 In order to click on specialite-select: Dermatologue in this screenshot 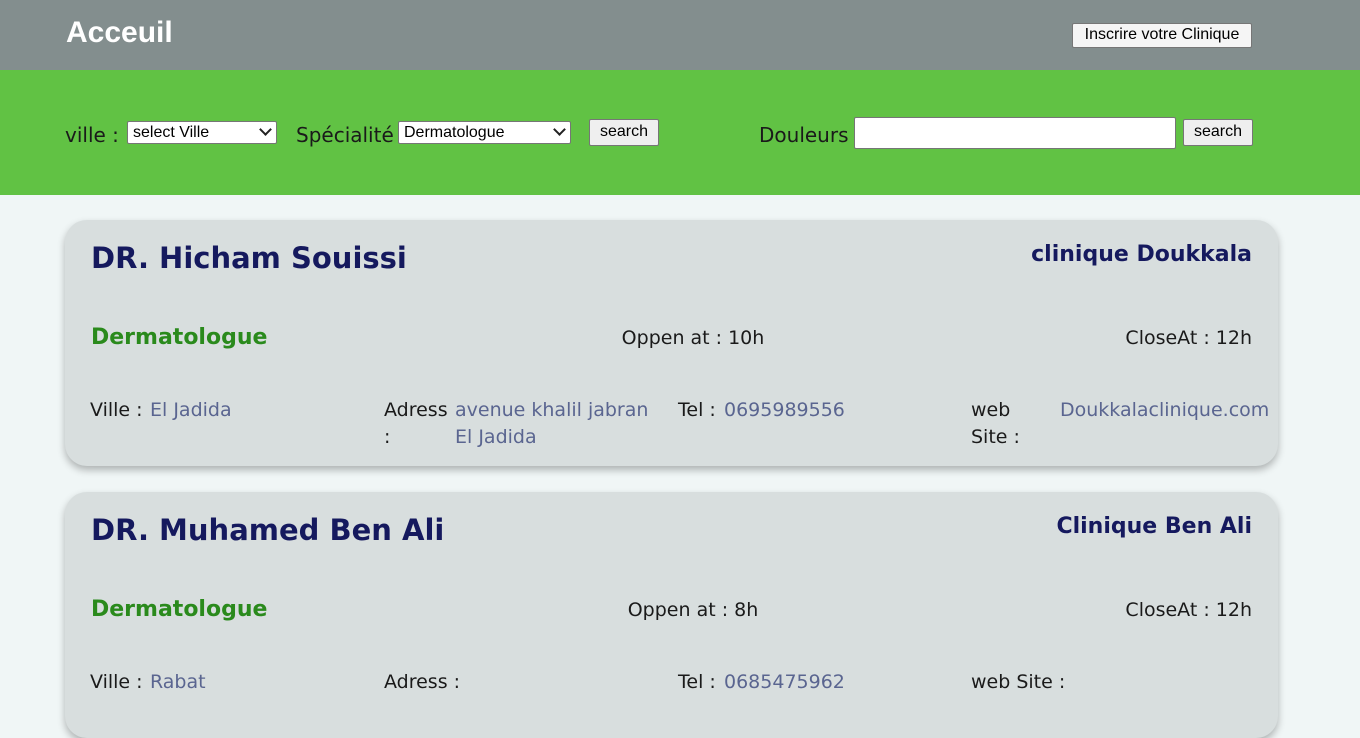, I will do `click(484, 132)`.